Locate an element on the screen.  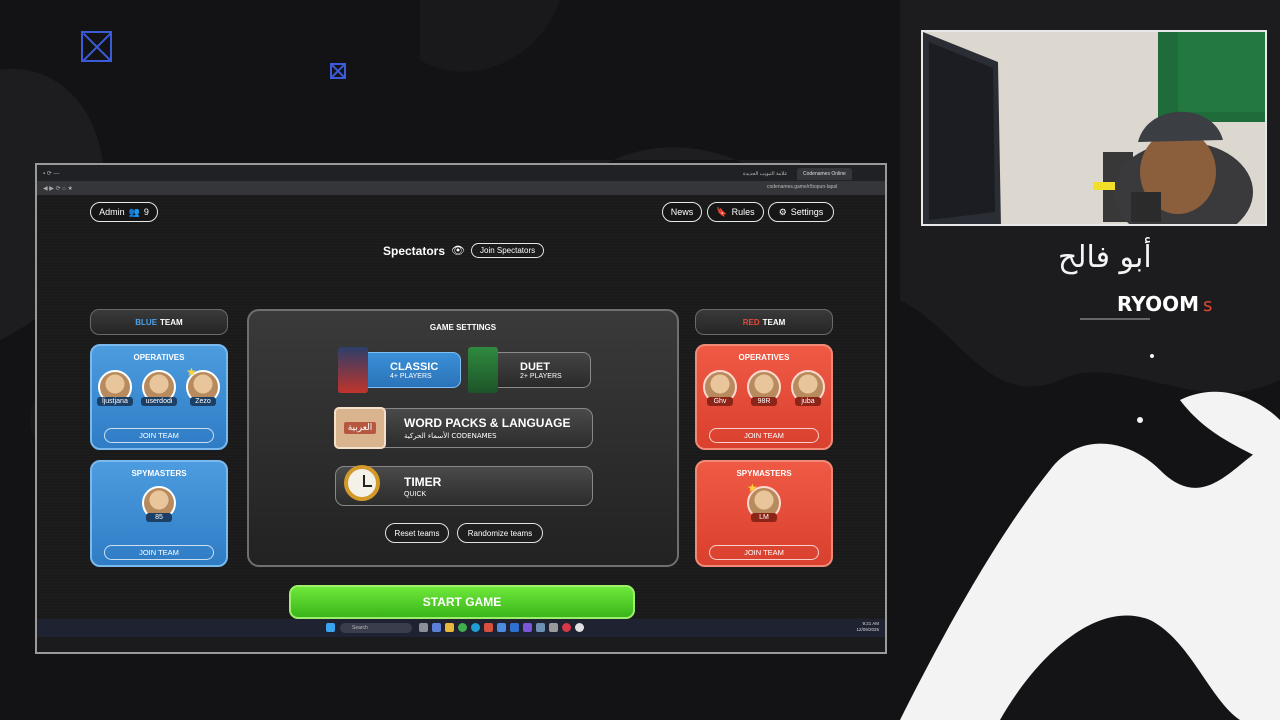
mode-players: 2+ PLAYERS is located at coordinates (541, 376).